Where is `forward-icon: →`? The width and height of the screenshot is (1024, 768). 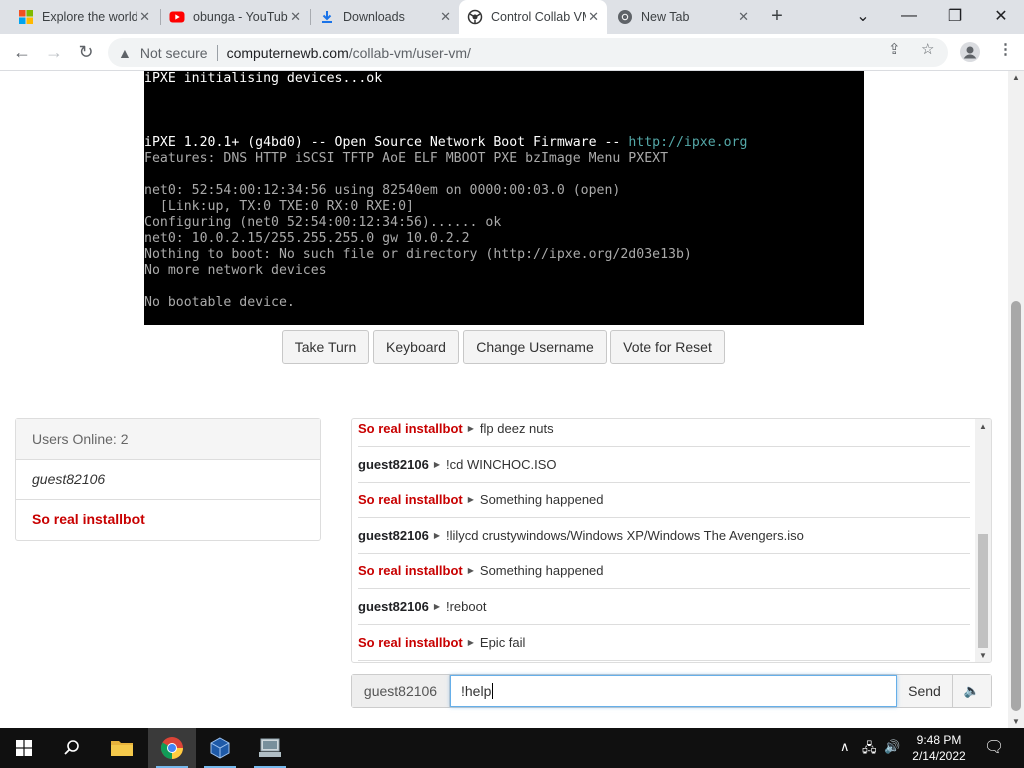
forward-icon: → is located at coordinates (54, 53).